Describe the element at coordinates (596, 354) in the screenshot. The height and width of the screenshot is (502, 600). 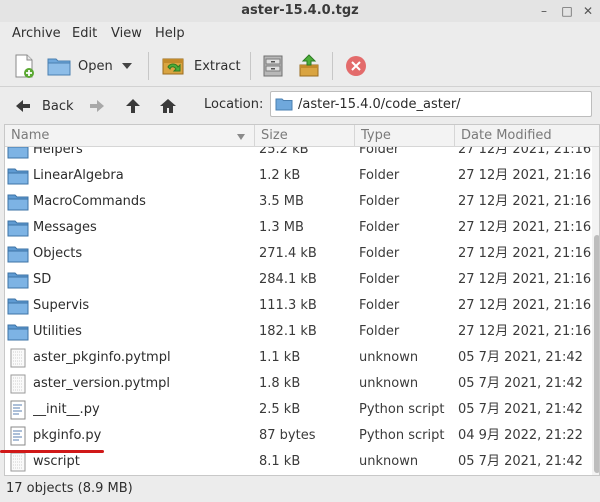
I see `scrollbar-thumb` at that location.